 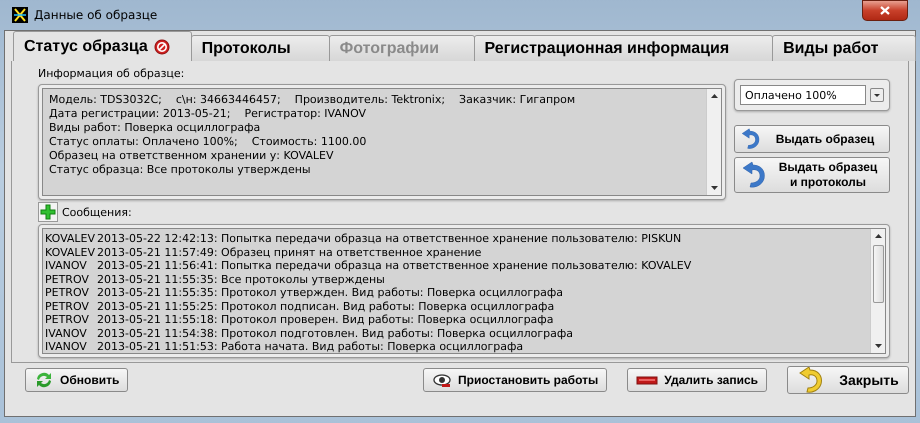 I want to click on group-label: Сообщения:, so click(x=97, y=212).